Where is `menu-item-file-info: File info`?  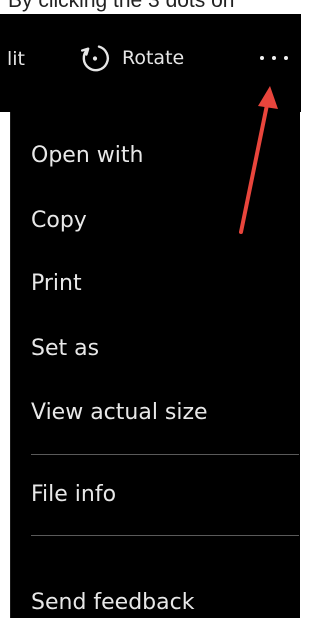 menu-item-file-info: File info is located at coordinates (73, 495).